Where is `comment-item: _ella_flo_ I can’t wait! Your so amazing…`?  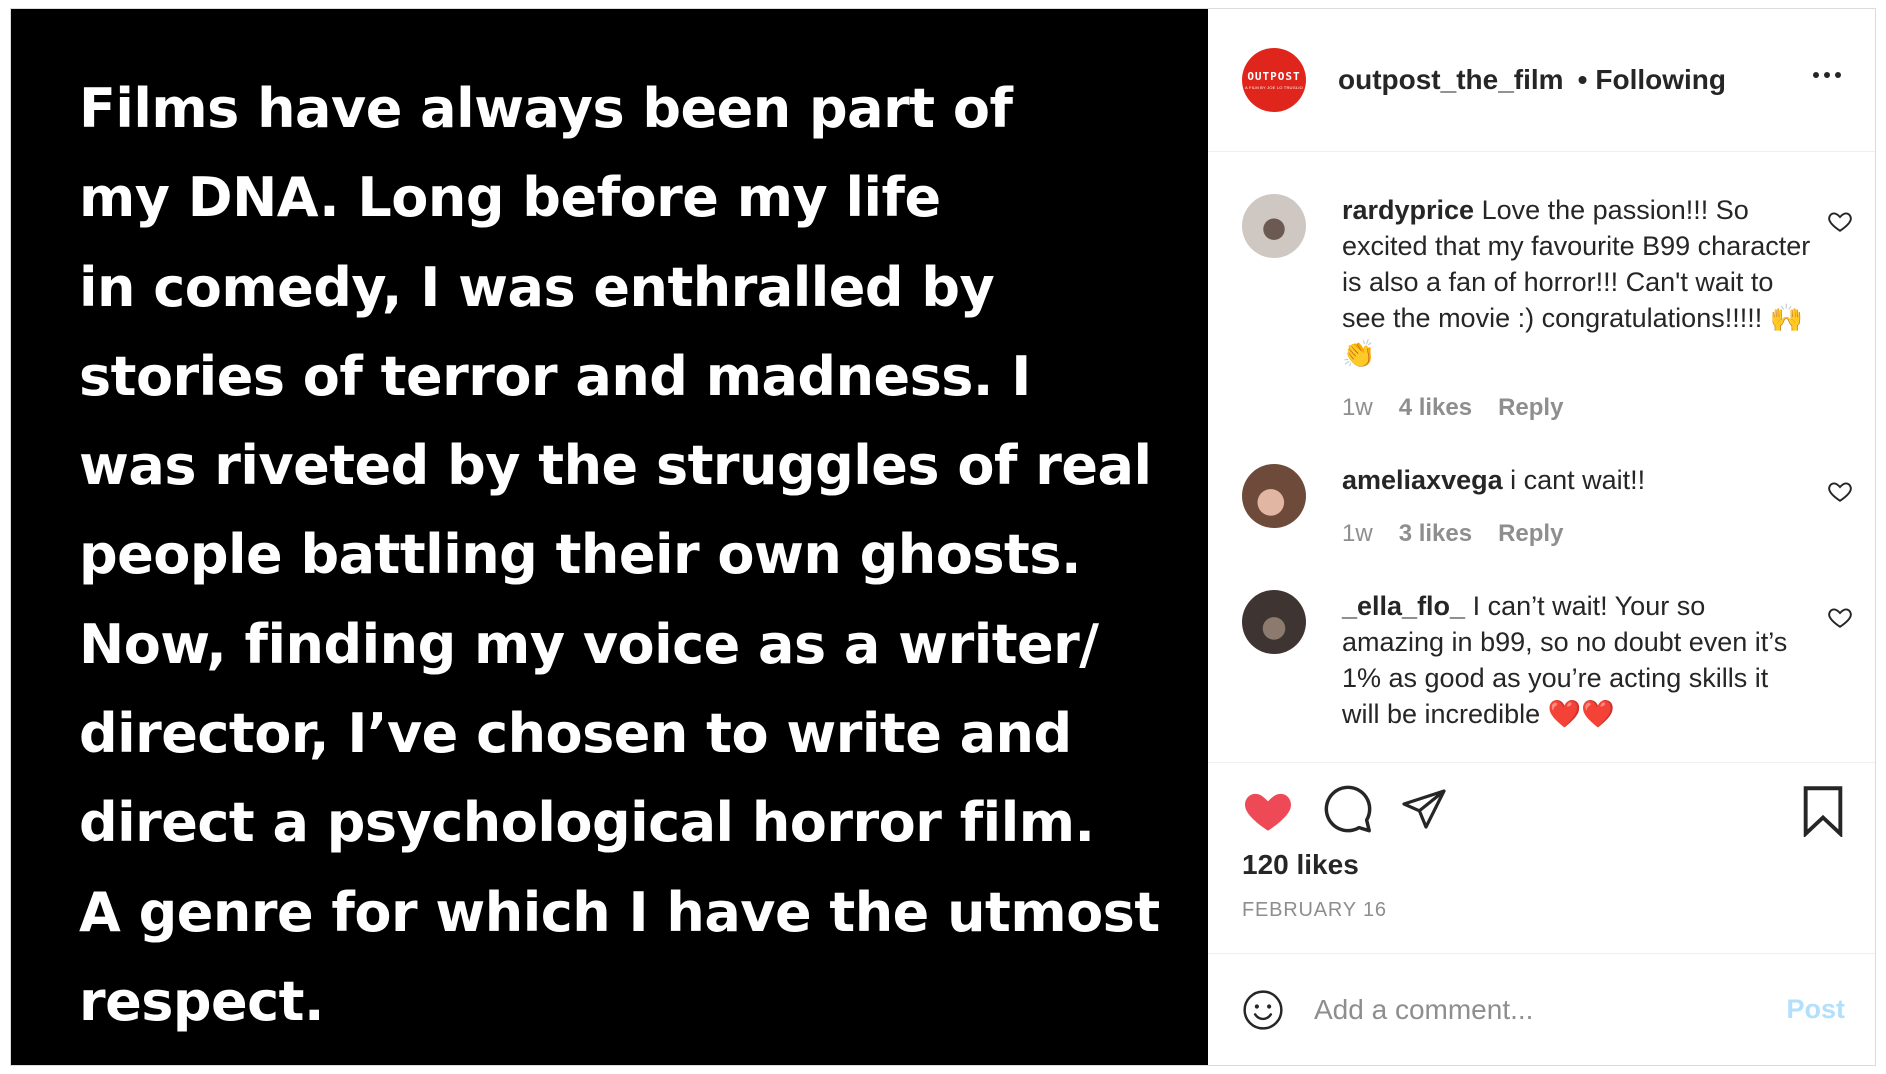 comment-item: _ella_flo_ I can’t wait! Your so amazing… is located at coordinates (1548, 660).